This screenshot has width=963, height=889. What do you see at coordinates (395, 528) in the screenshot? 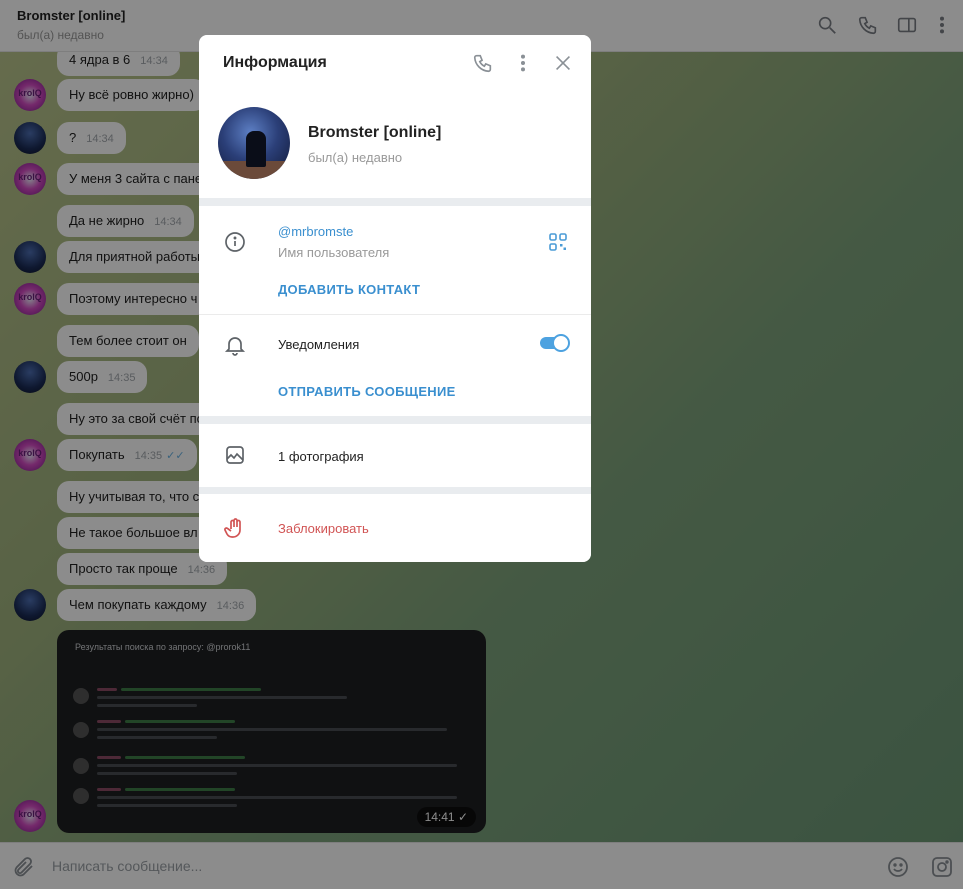
I see `block-row: Заблокировать` at bounding box center [395, 528].